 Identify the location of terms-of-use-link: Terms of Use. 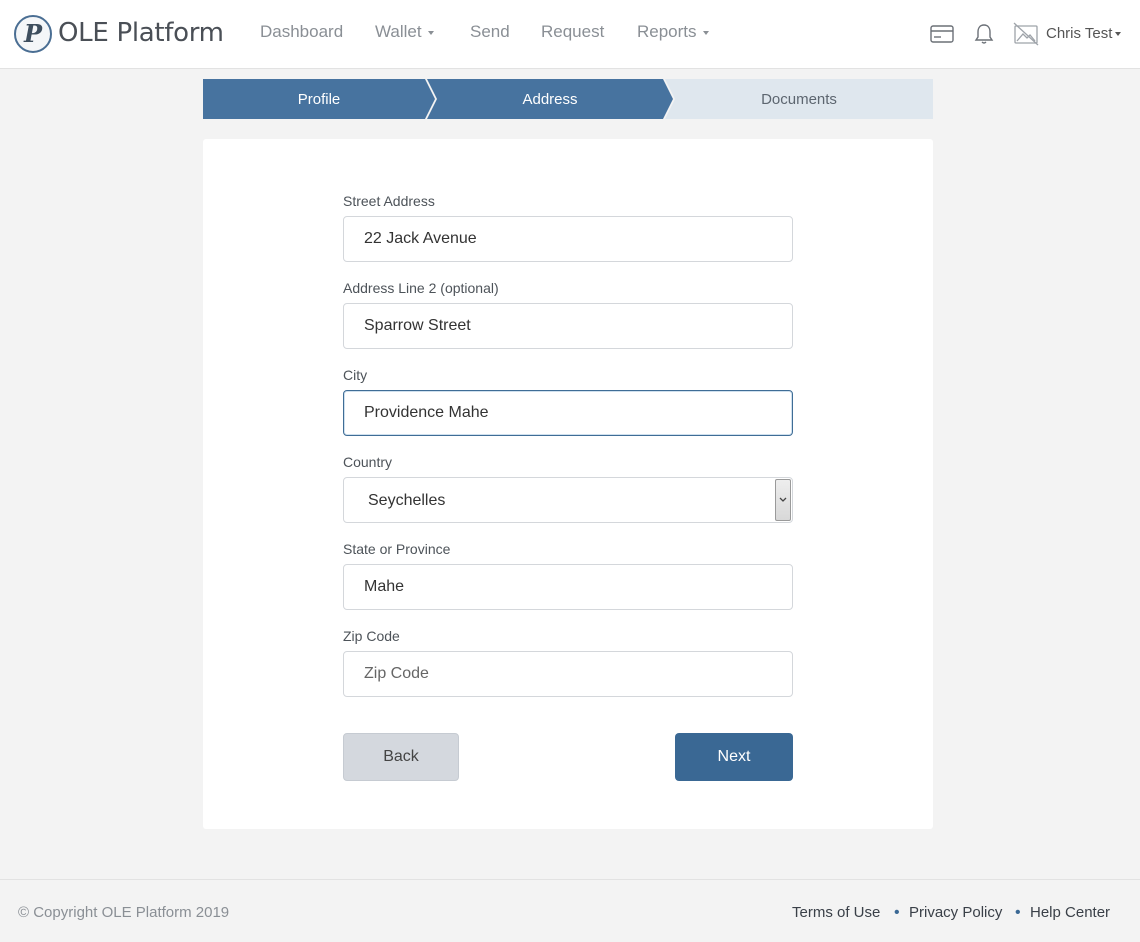
(836, 912).